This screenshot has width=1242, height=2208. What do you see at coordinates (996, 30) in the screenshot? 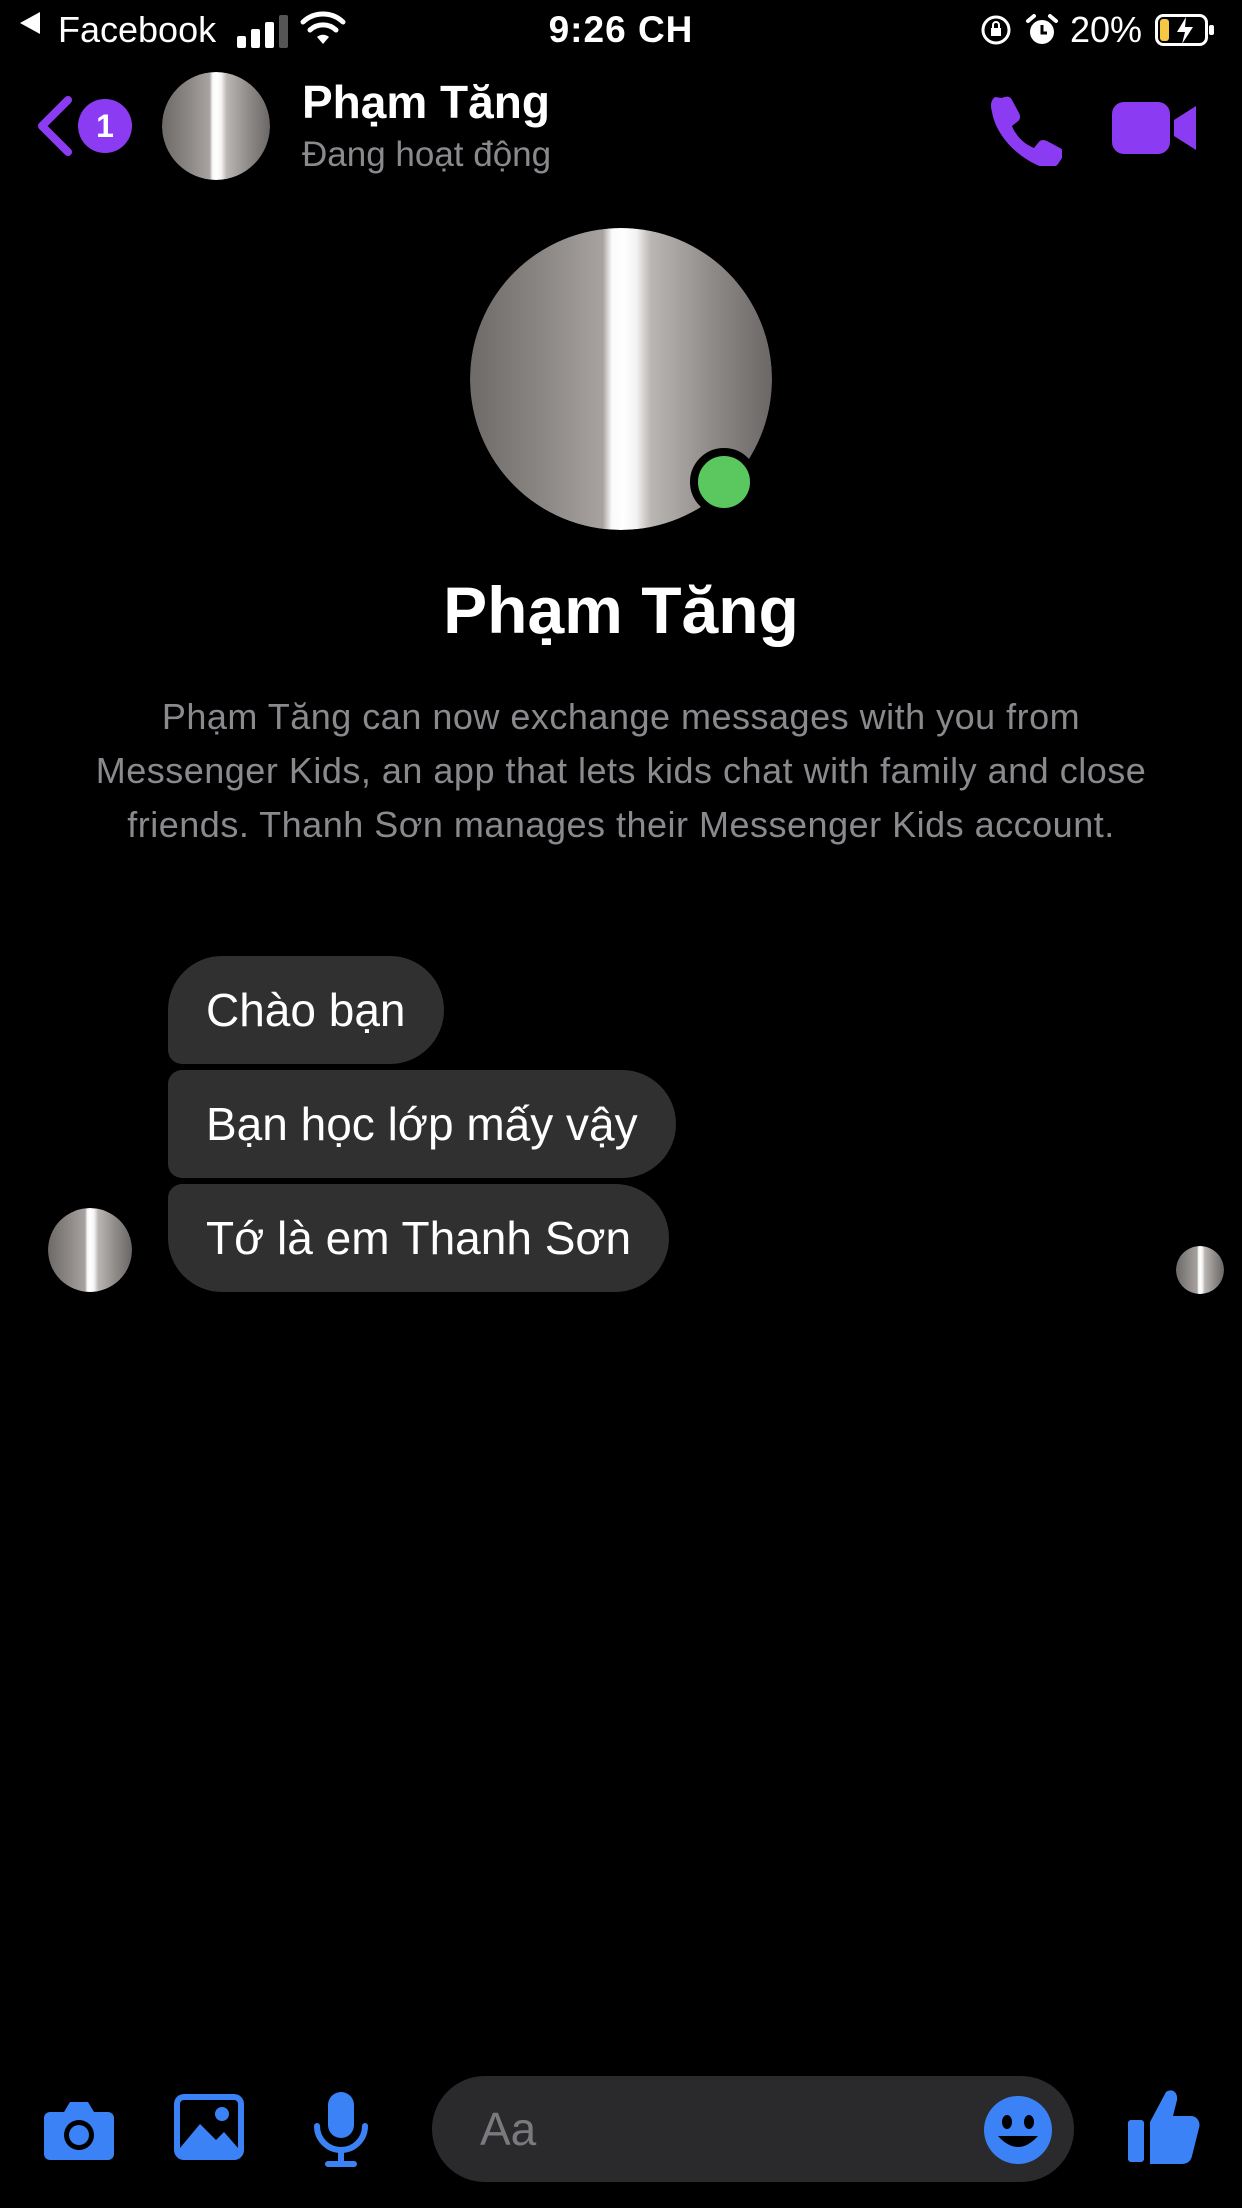
I see `rotation-lock-icon` at bounding box center [996, 30].